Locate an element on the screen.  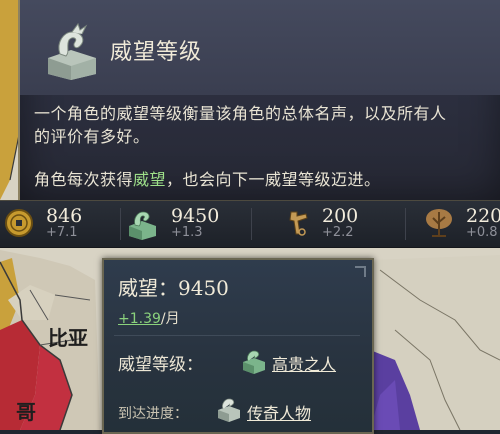
prestige-rate: +1.39/月 is located at coordinates (149, 318).